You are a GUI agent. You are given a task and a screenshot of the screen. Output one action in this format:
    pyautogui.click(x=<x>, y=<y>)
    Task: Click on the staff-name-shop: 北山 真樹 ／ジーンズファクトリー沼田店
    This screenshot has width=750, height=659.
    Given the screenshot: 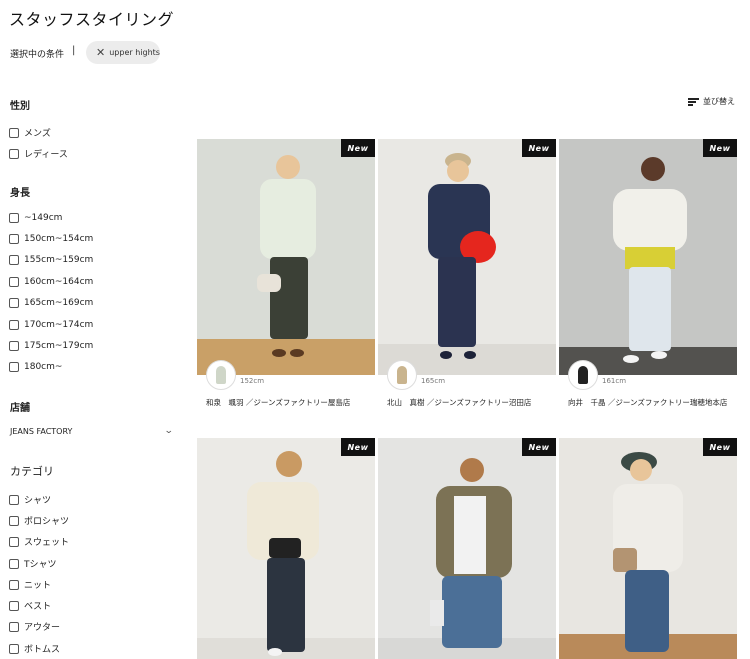 What is the action you would take?
    pyautogui.click(x=471, y=403)
    